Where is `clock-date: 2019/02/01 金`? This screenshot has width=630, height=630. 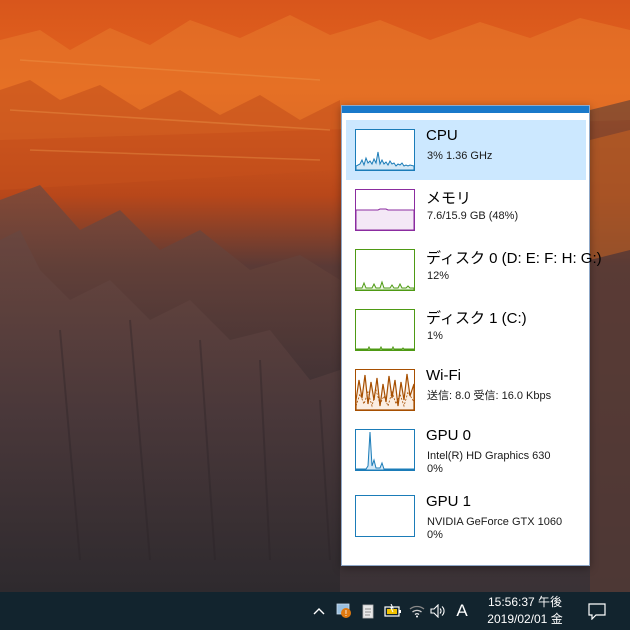
clock-date: 2019/02/01 金 is located at coordinates (525, 619).